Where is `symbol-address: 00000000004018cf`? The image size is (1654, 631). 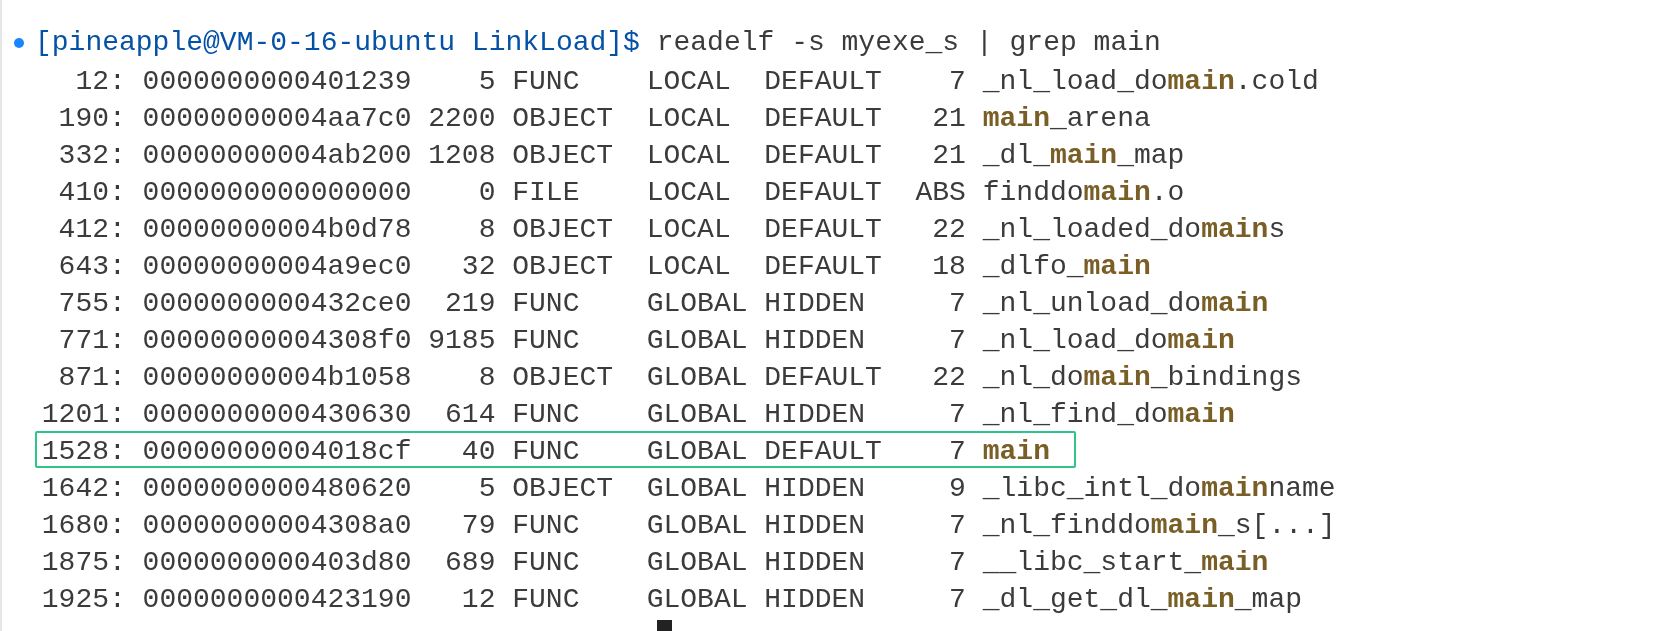
symbol-address: 00000000004018cf is located at coordinates (276, 452).